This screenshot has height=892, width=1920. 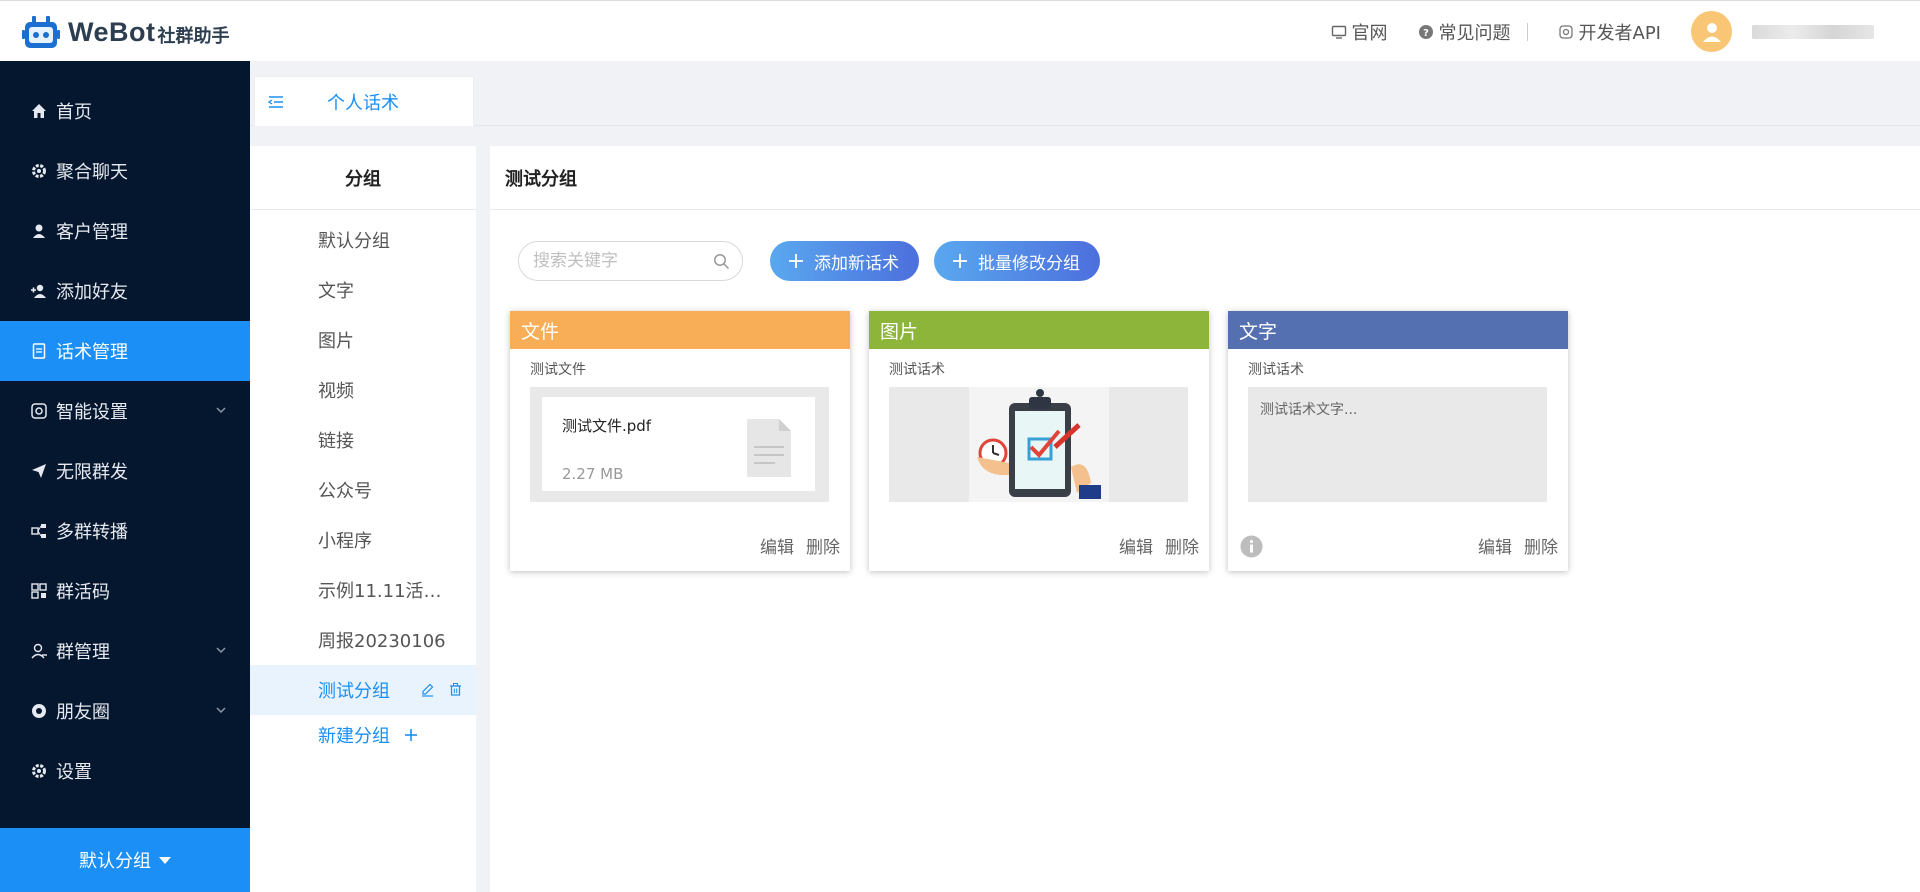 What do you see at coordinates (92, 412) in the screenshot?
I see `sidebar-item-label: 智能设置` at bounding box center [92, 412].